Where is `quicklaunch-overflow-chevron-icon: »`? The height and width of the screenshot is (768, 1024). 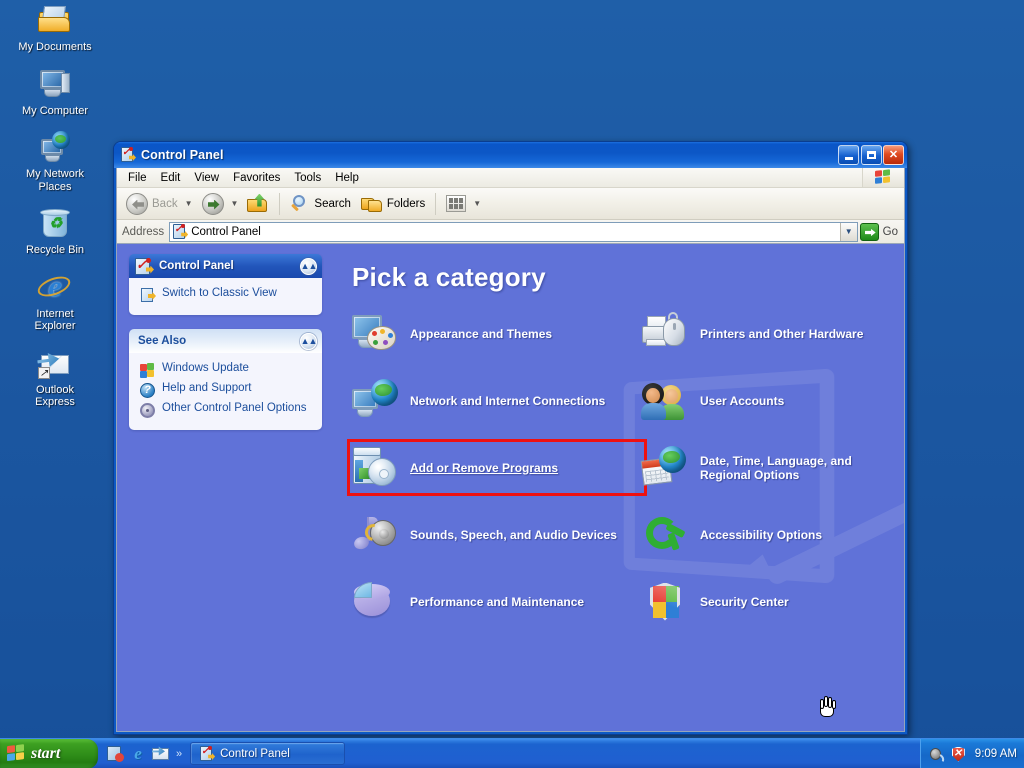
quicklaunch-overflow-chevron-icon: » is located at coordinates (179, 754).